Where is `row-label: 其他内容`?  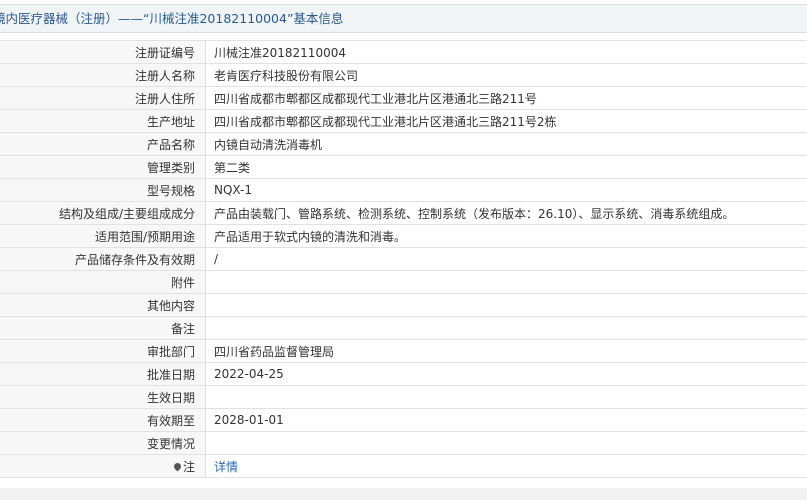
row-label: 其他内容 is located at coordinates (103, 305).